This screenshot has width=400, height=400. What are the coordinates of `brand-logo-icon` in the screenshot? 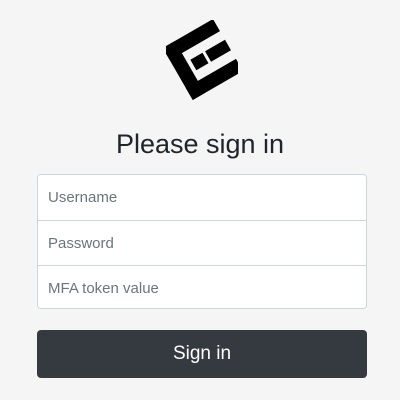 It's located at (202, 60).